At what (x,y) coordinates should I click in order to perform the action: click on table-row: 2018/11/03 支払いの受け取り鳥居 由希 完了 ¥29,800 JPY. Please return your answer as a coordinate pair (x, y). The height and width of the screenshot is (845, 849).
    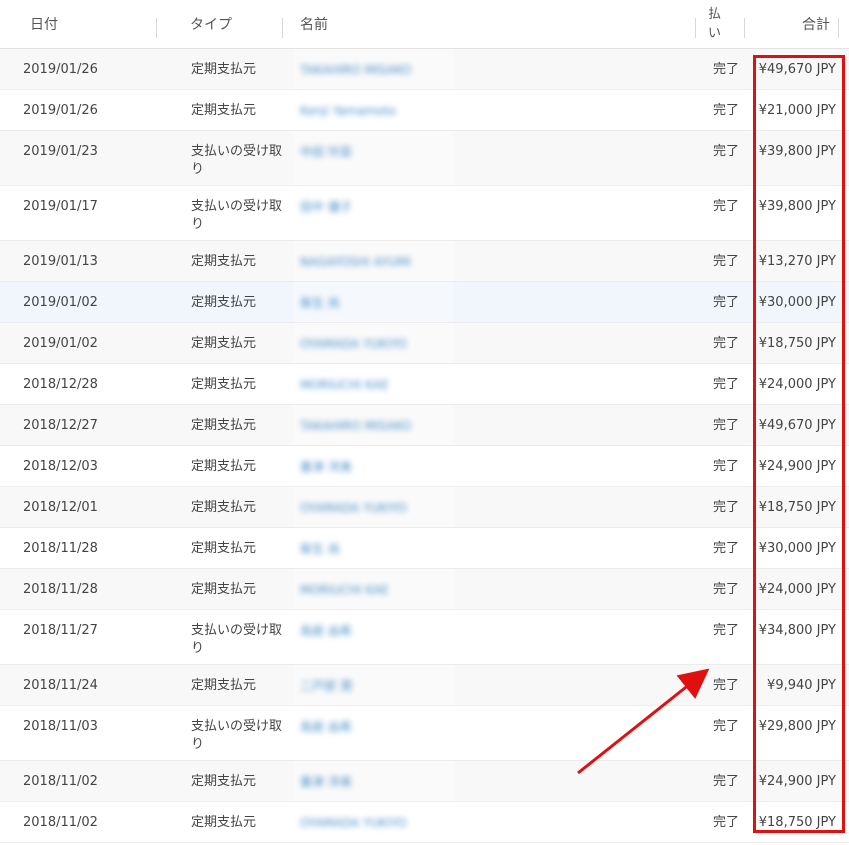
    Looking at the image, I should click on (424, 733).